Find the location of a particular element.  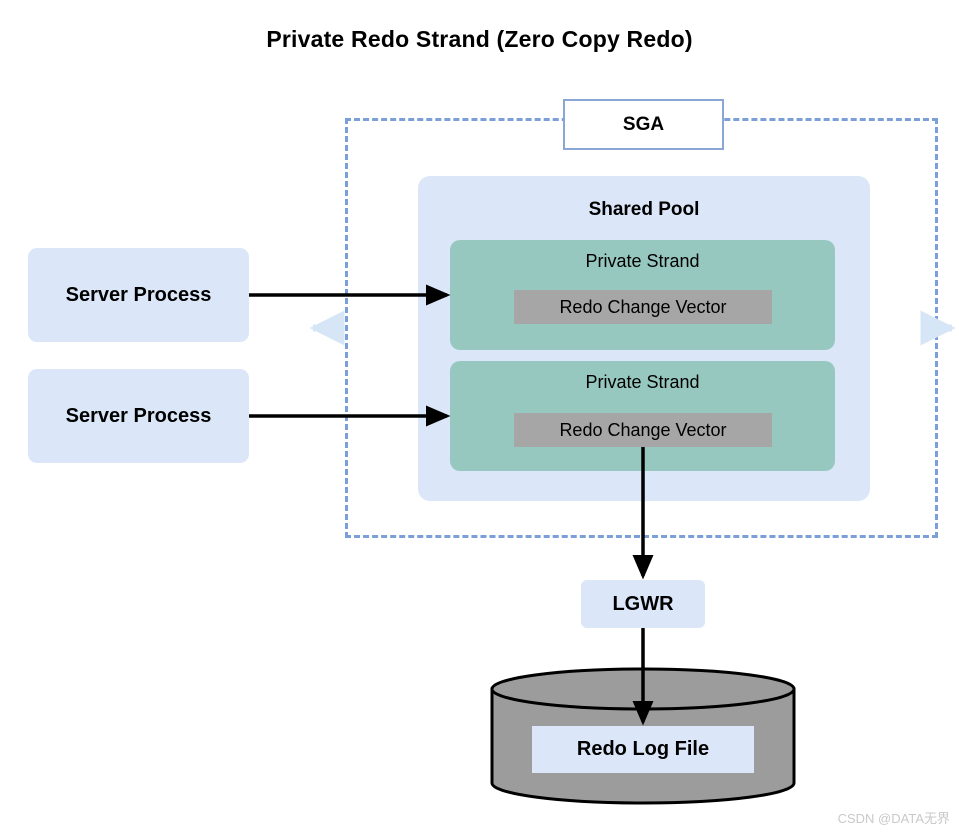

server-process-label-1: Server Process is located at coordinates (138, 294).